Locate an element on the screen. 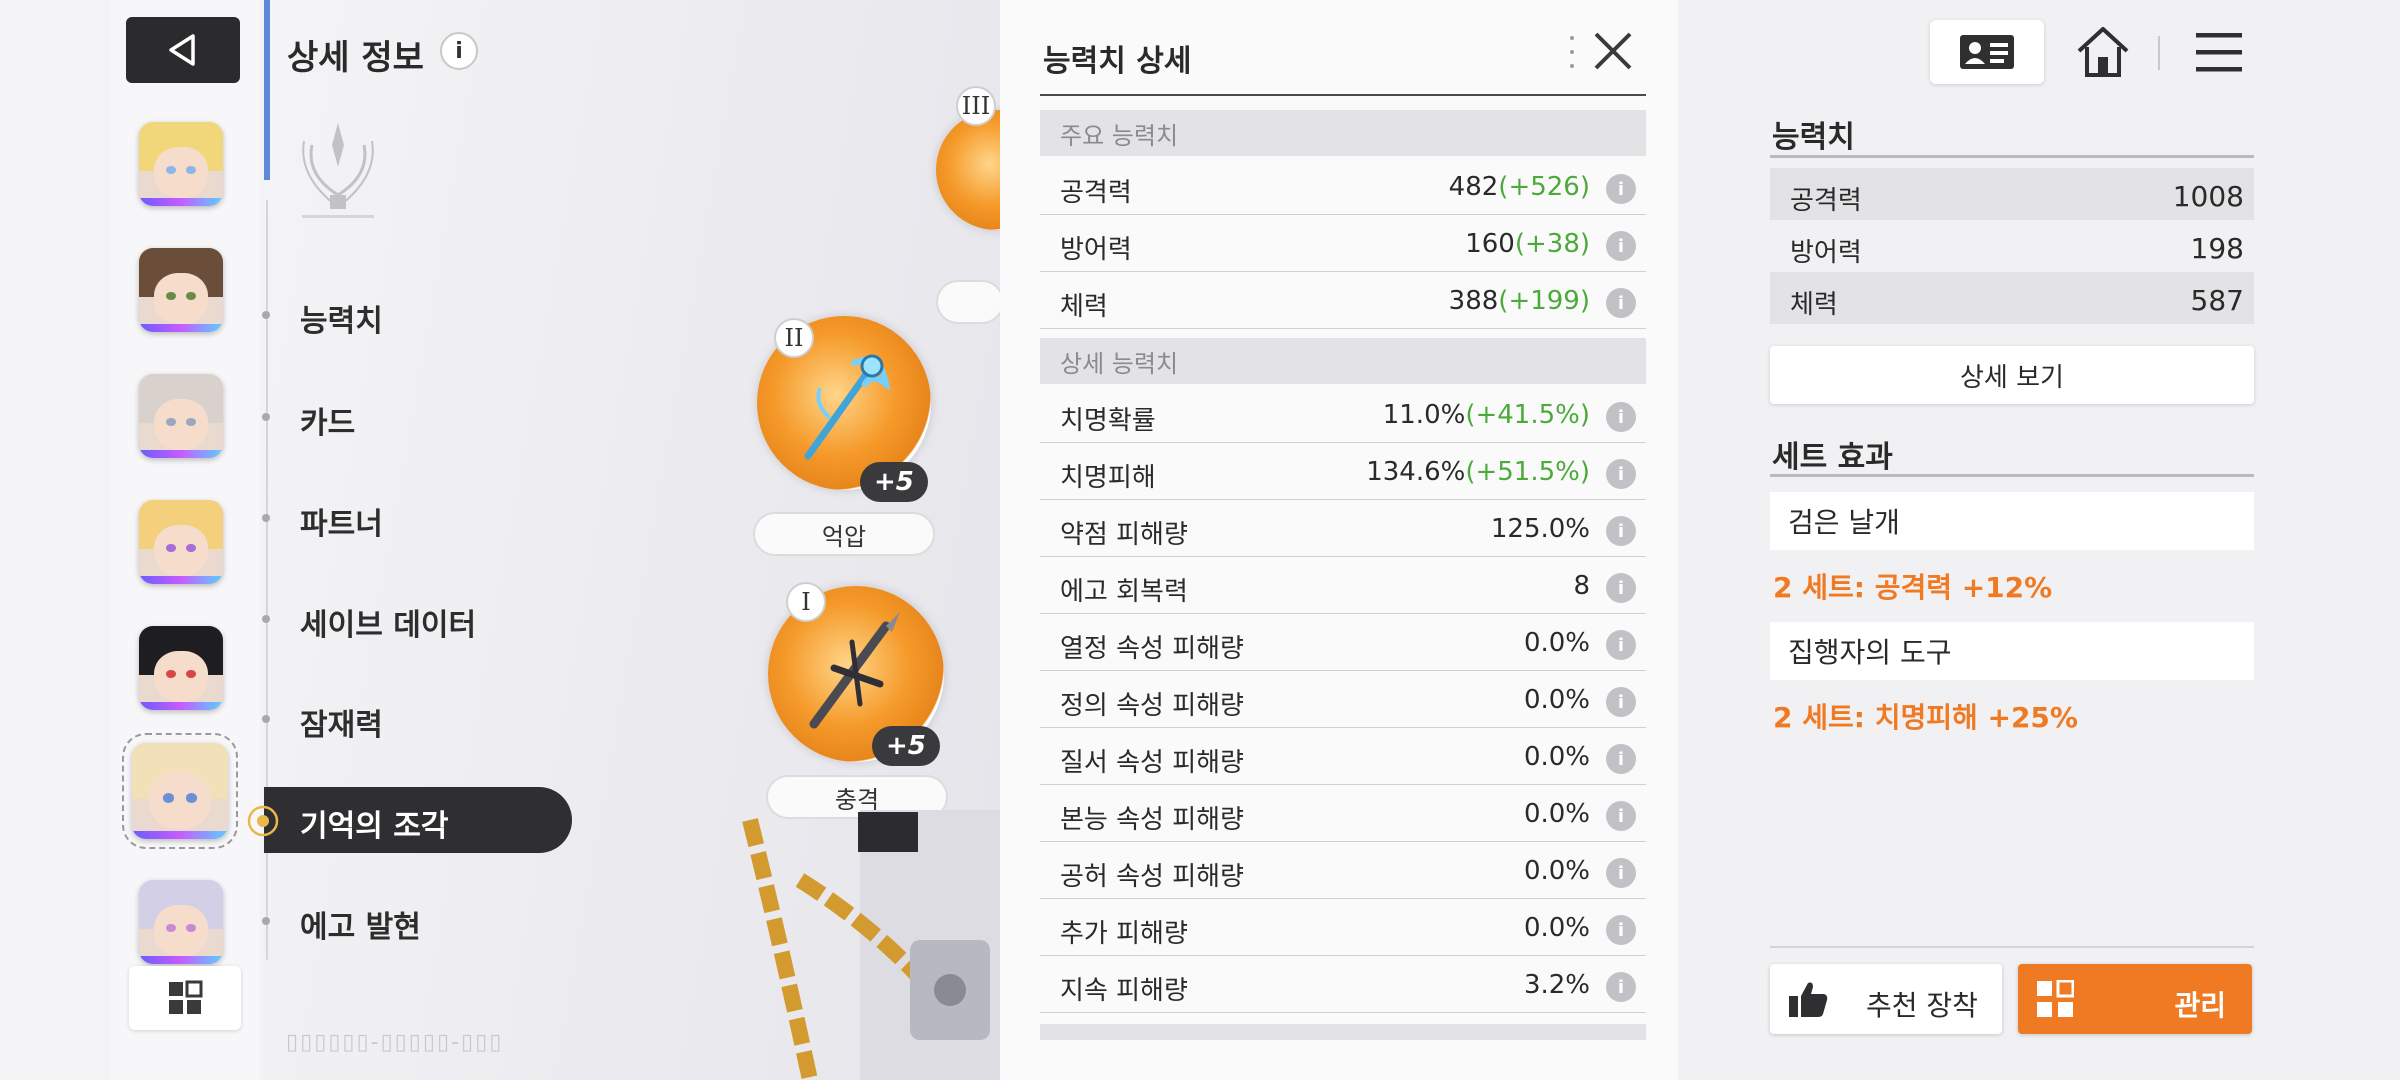 Image resolution: width=2400 pixels, height=1080 pixels. manage-button: 관리 is located at coordinates (2135, 999).